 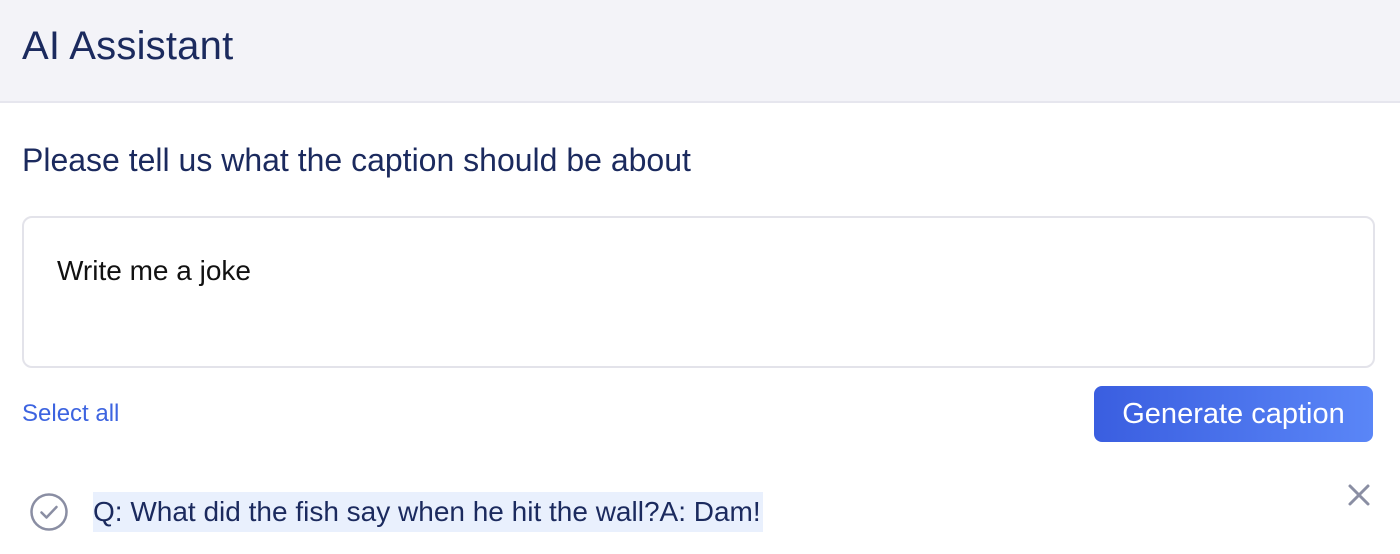 What do you see at coordinates (128, 46) in the screenshot?
I see `page-title: AI Assistant` at bounding box center [128, 46].